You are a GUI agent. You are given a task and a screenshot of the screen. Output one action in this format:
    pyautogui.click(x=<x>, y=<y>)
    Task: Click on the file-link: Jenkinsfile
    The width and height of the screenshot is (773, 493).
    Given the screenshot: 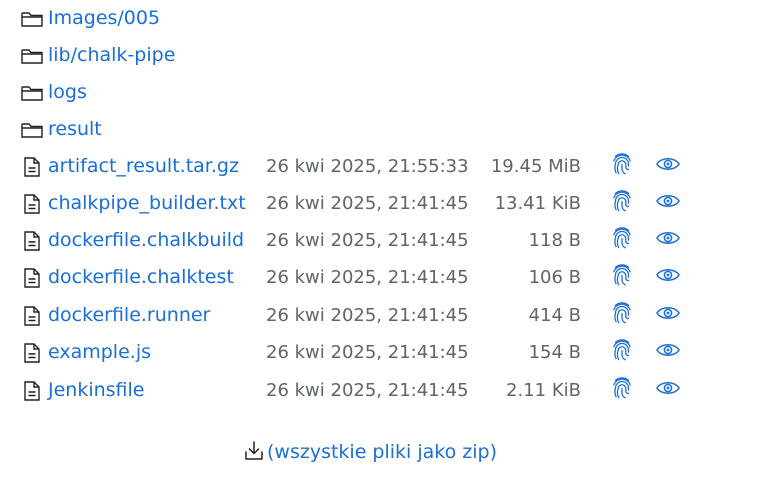 What is the action you would take?
    pyautogui.click(x=96, y=390)
    